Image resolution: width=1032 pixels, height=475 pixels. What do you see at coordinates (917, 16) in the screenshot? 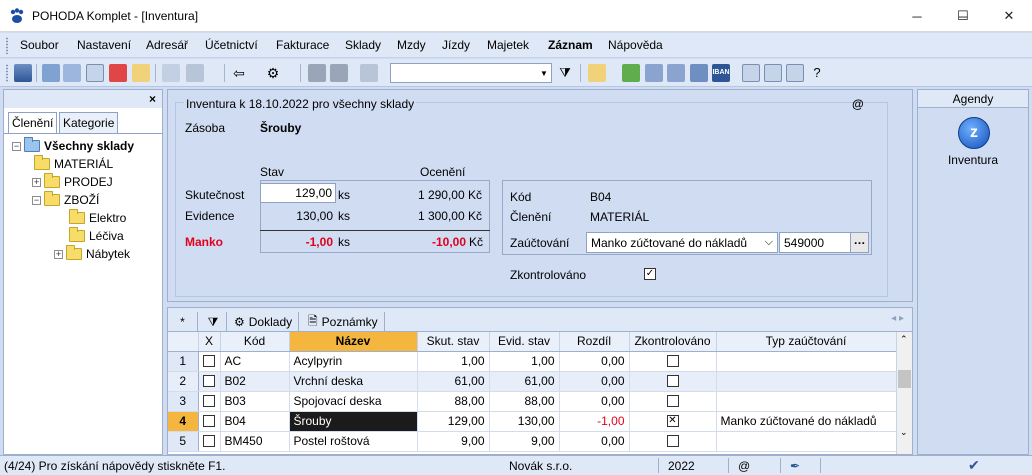
I see `minimize-window-button: ─` at bounding box center [917, 16].